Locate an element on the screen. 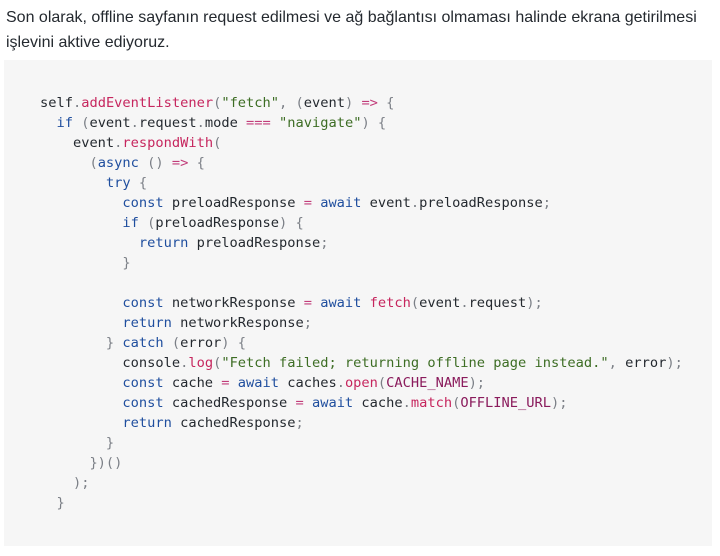 The height and width of the screenshot is (556, 720). code-token: fetch is located at coordinates (390, 303).